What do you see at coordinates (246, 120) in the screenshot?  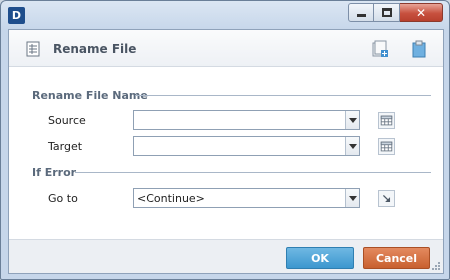 I see `source-dropdown` at bounding box center [246, 120].